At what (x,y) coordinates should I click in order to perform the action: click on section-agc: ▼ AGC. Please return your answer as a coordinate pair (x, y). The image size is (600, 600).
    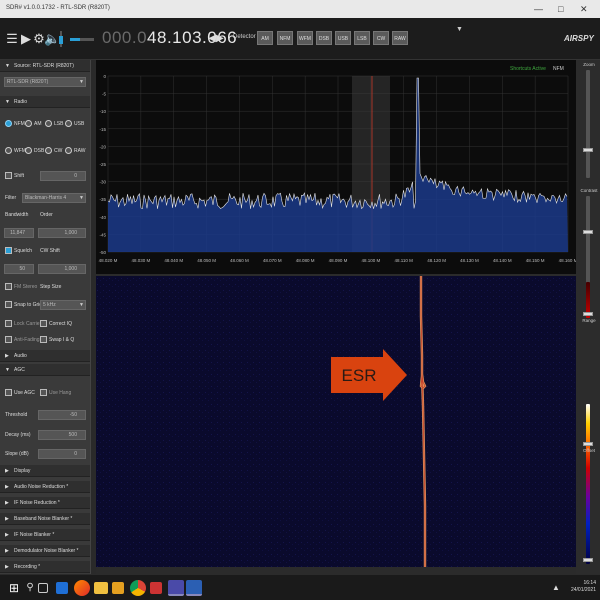
    Looking at the image, I should click on (45, 370).